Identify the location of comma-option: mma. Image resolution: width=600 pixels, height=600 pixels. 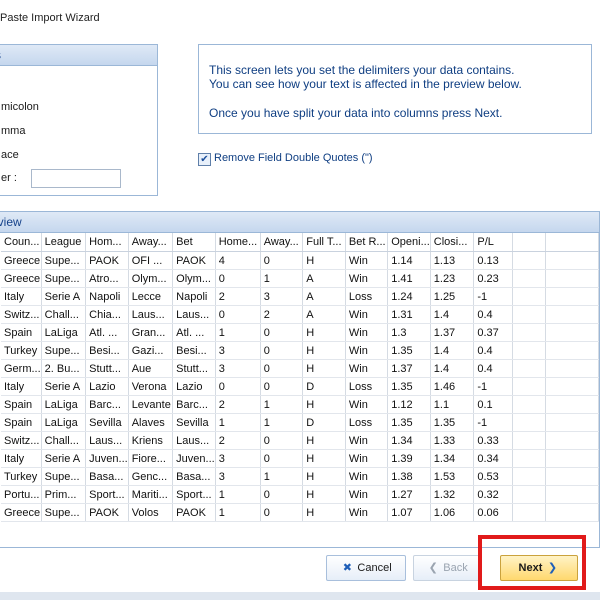
(13, 131).